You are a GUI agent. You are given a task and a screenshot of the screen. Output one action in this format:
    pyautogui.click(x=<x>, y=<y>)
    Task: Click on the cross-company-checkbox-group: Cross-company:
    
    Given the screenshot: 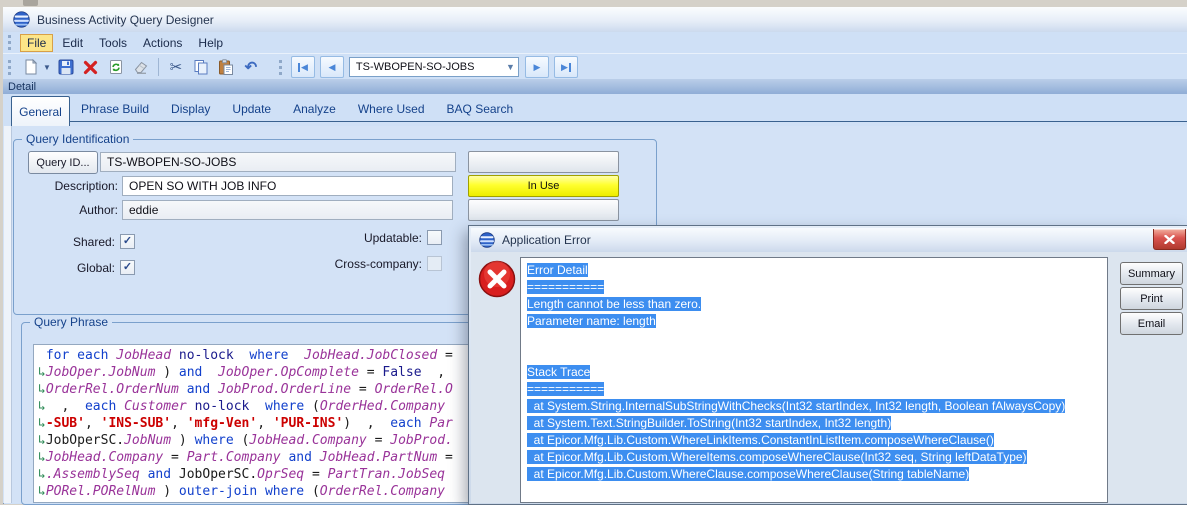 What is the action you would take?
    pyautogui.click(x=380, y=263)
    